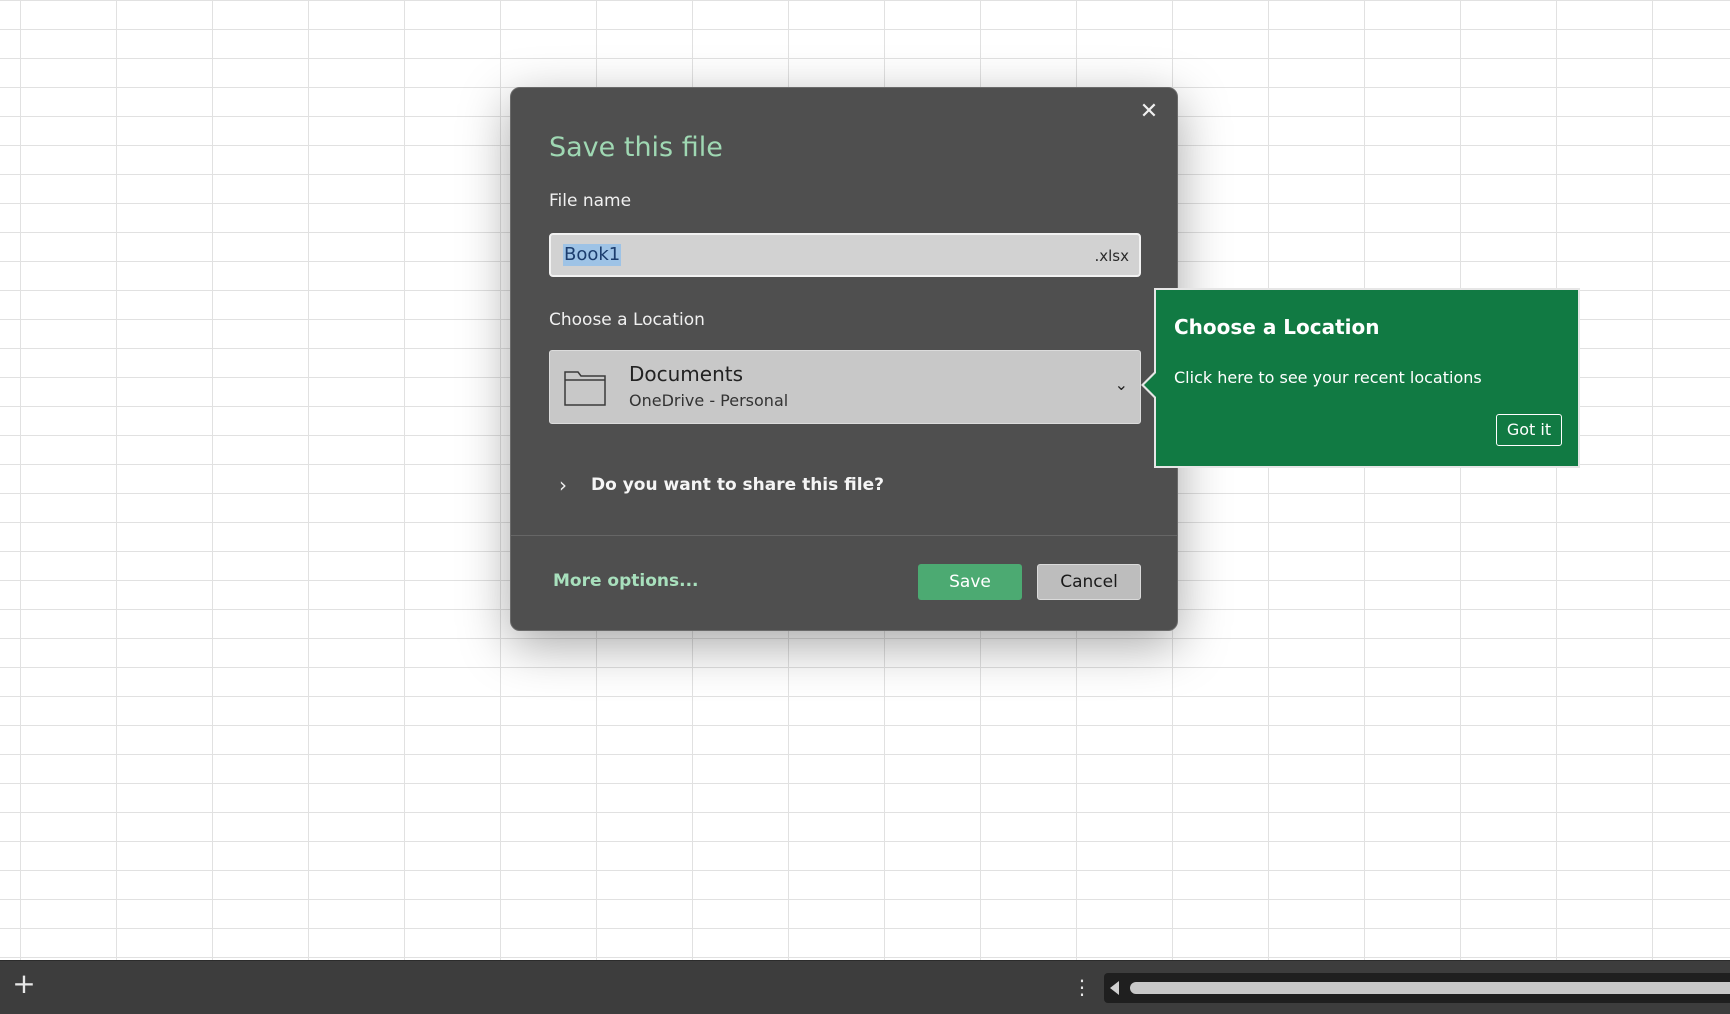 The image size is (1730, 1014). Describe the element at coordinates (24, 984) in the screenshot. I see `add-sheet-icon: +` at that location.